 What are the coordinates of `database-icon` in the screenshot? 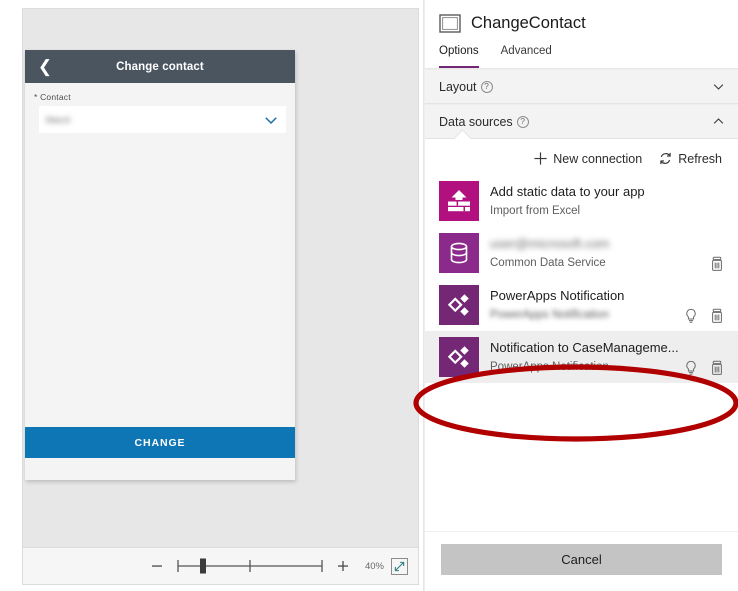 It's located at (459, 253).